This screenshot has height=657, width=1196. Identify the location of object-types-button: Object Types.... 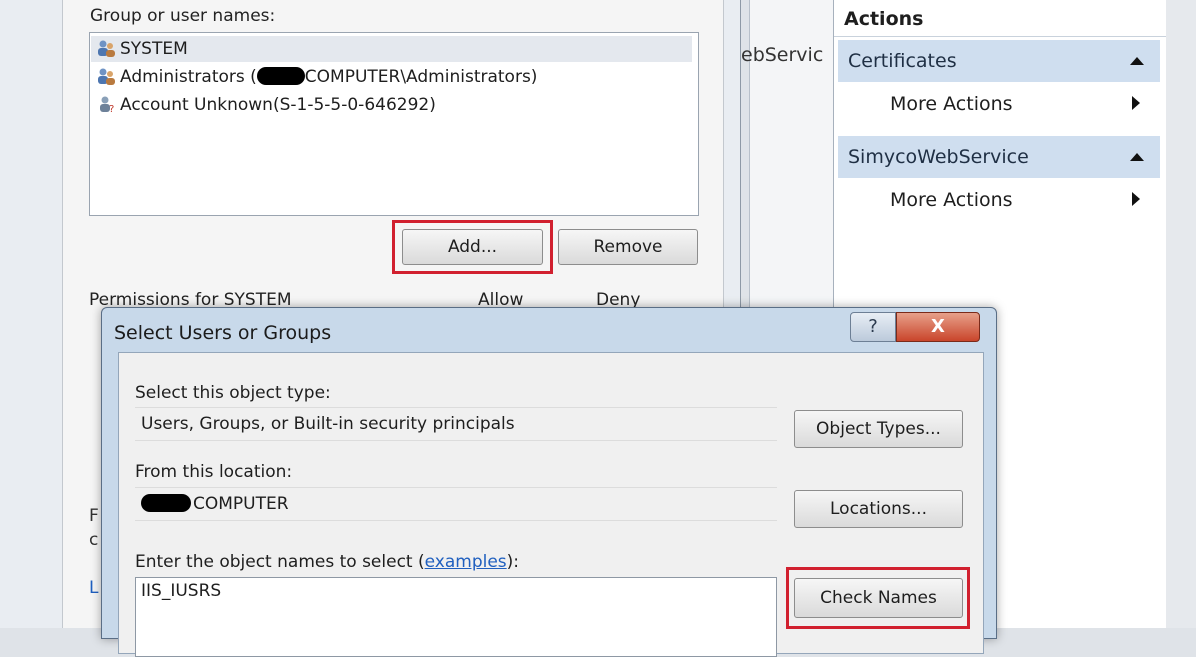
(878, 429).